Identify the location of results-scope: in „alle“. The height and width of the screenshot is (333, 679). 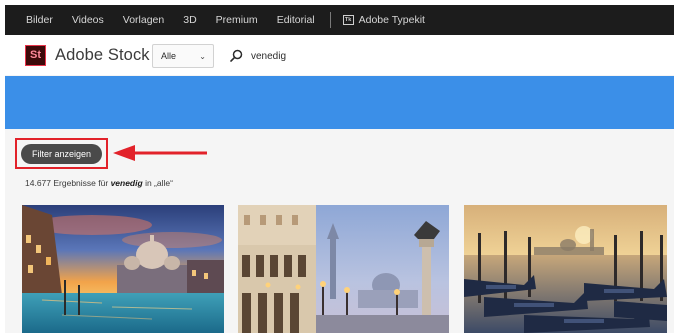
(159, 183).